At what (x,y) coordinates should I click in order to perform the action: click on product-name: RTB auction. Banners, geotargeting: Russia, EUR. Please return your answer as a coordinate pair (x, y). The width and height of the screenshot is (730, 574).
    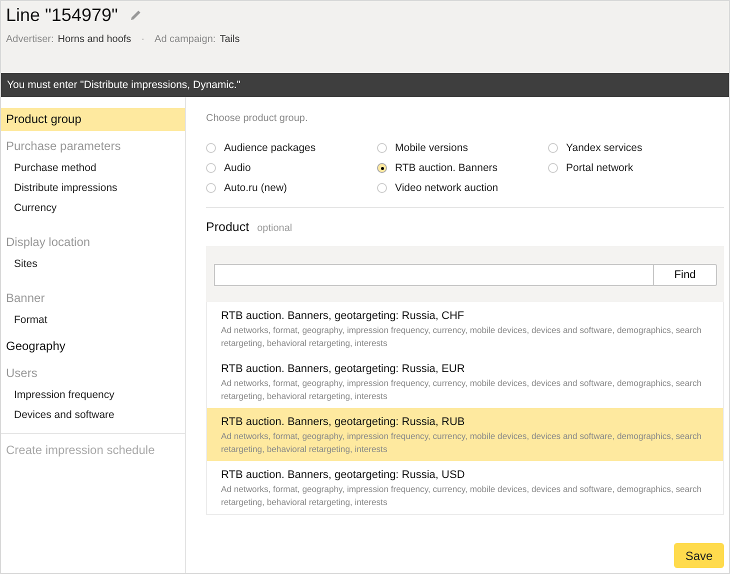
    Looking at the image, I should click on (343, 369).